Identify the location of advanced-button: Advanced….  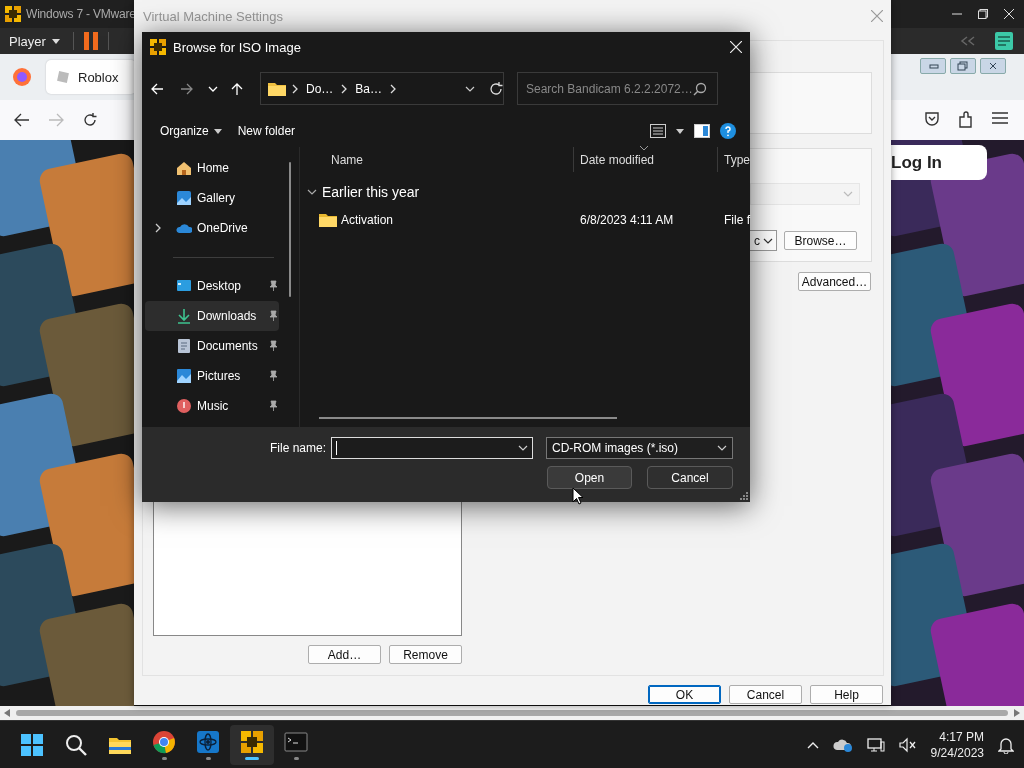
(834, 281).